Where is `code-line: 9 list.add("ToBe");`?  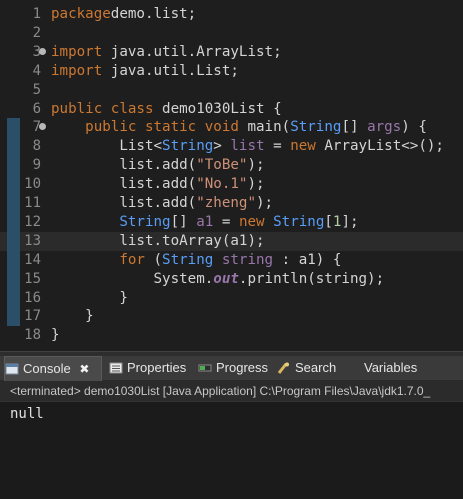 code-line: 9 list.add("ToBe"); is located at coordinates (231, 166).